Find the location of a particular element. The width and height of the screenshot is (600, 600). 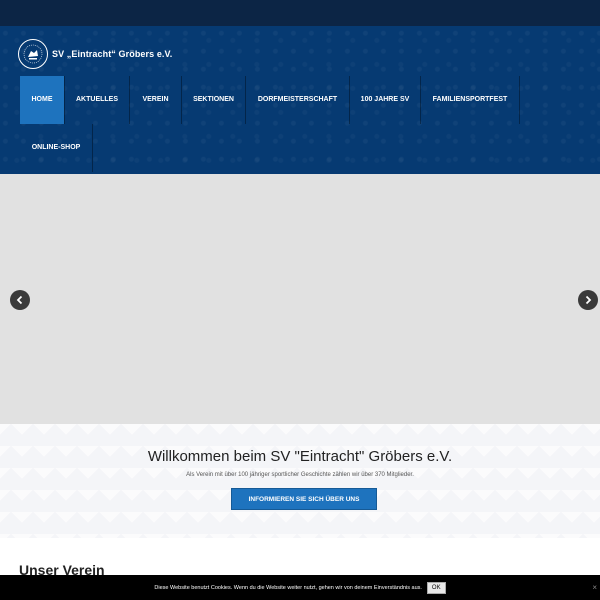

nav-item-online-shop: Online-Shop is located at coordinates (56, 148).